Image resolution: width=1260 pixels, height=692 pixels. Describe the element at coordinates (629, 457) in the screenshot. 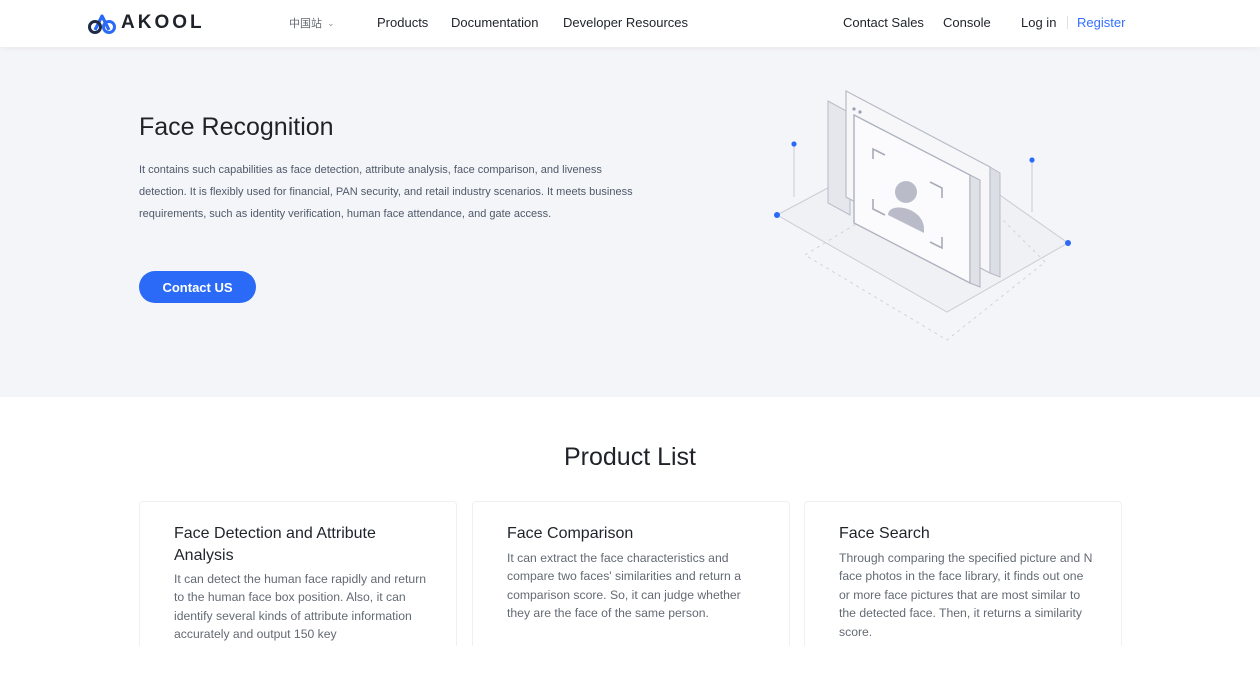

I see `product-list-title: Product List` at that location.